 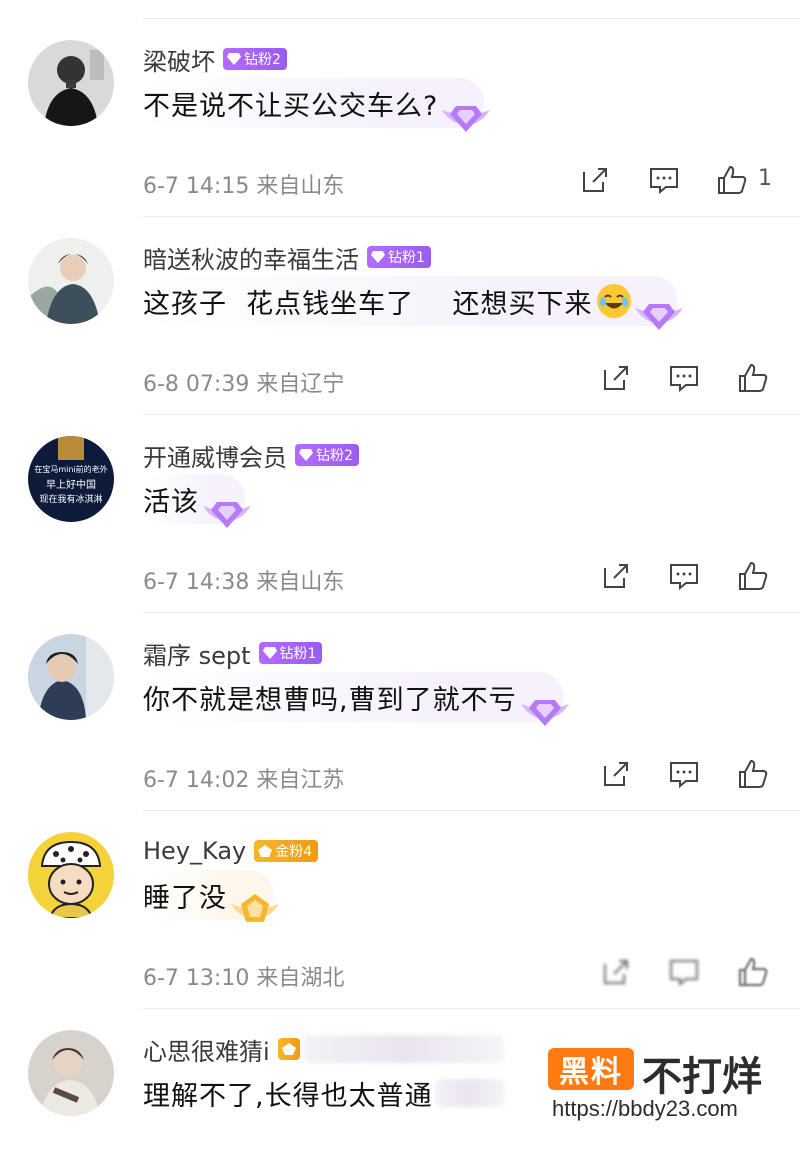 What do you see at coordinates (206, 1049) in the screenshot?
I see `username: 心思很难猜i` at bounding box center [206, 1049].